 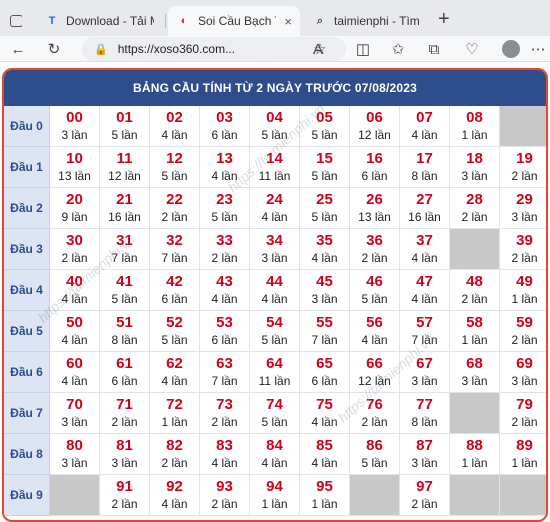 What do you see at coordinates (124, 322) in the screenshot?
I see `lottery-number: 51` at bounding box center [124, 322].